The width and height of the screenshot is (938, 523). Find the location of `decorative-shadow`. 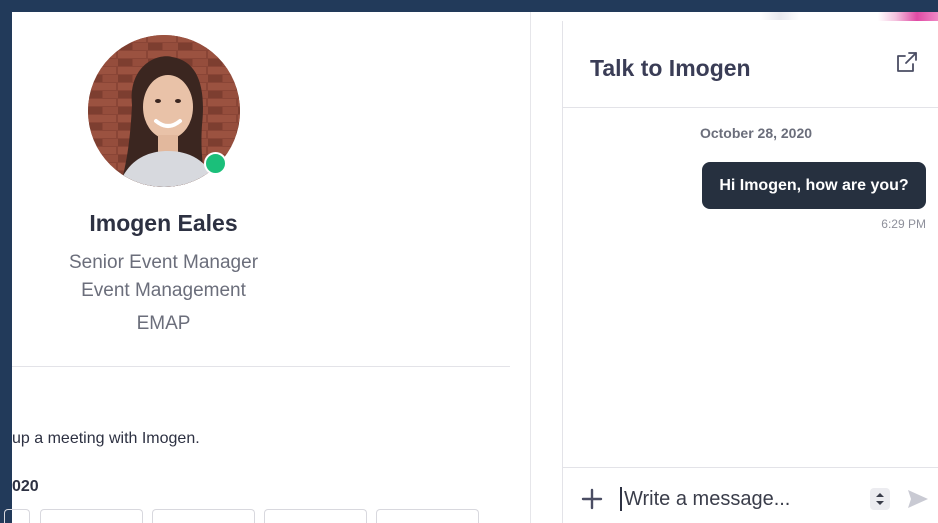

decorative-shadow is located at coordinates (780, 16).